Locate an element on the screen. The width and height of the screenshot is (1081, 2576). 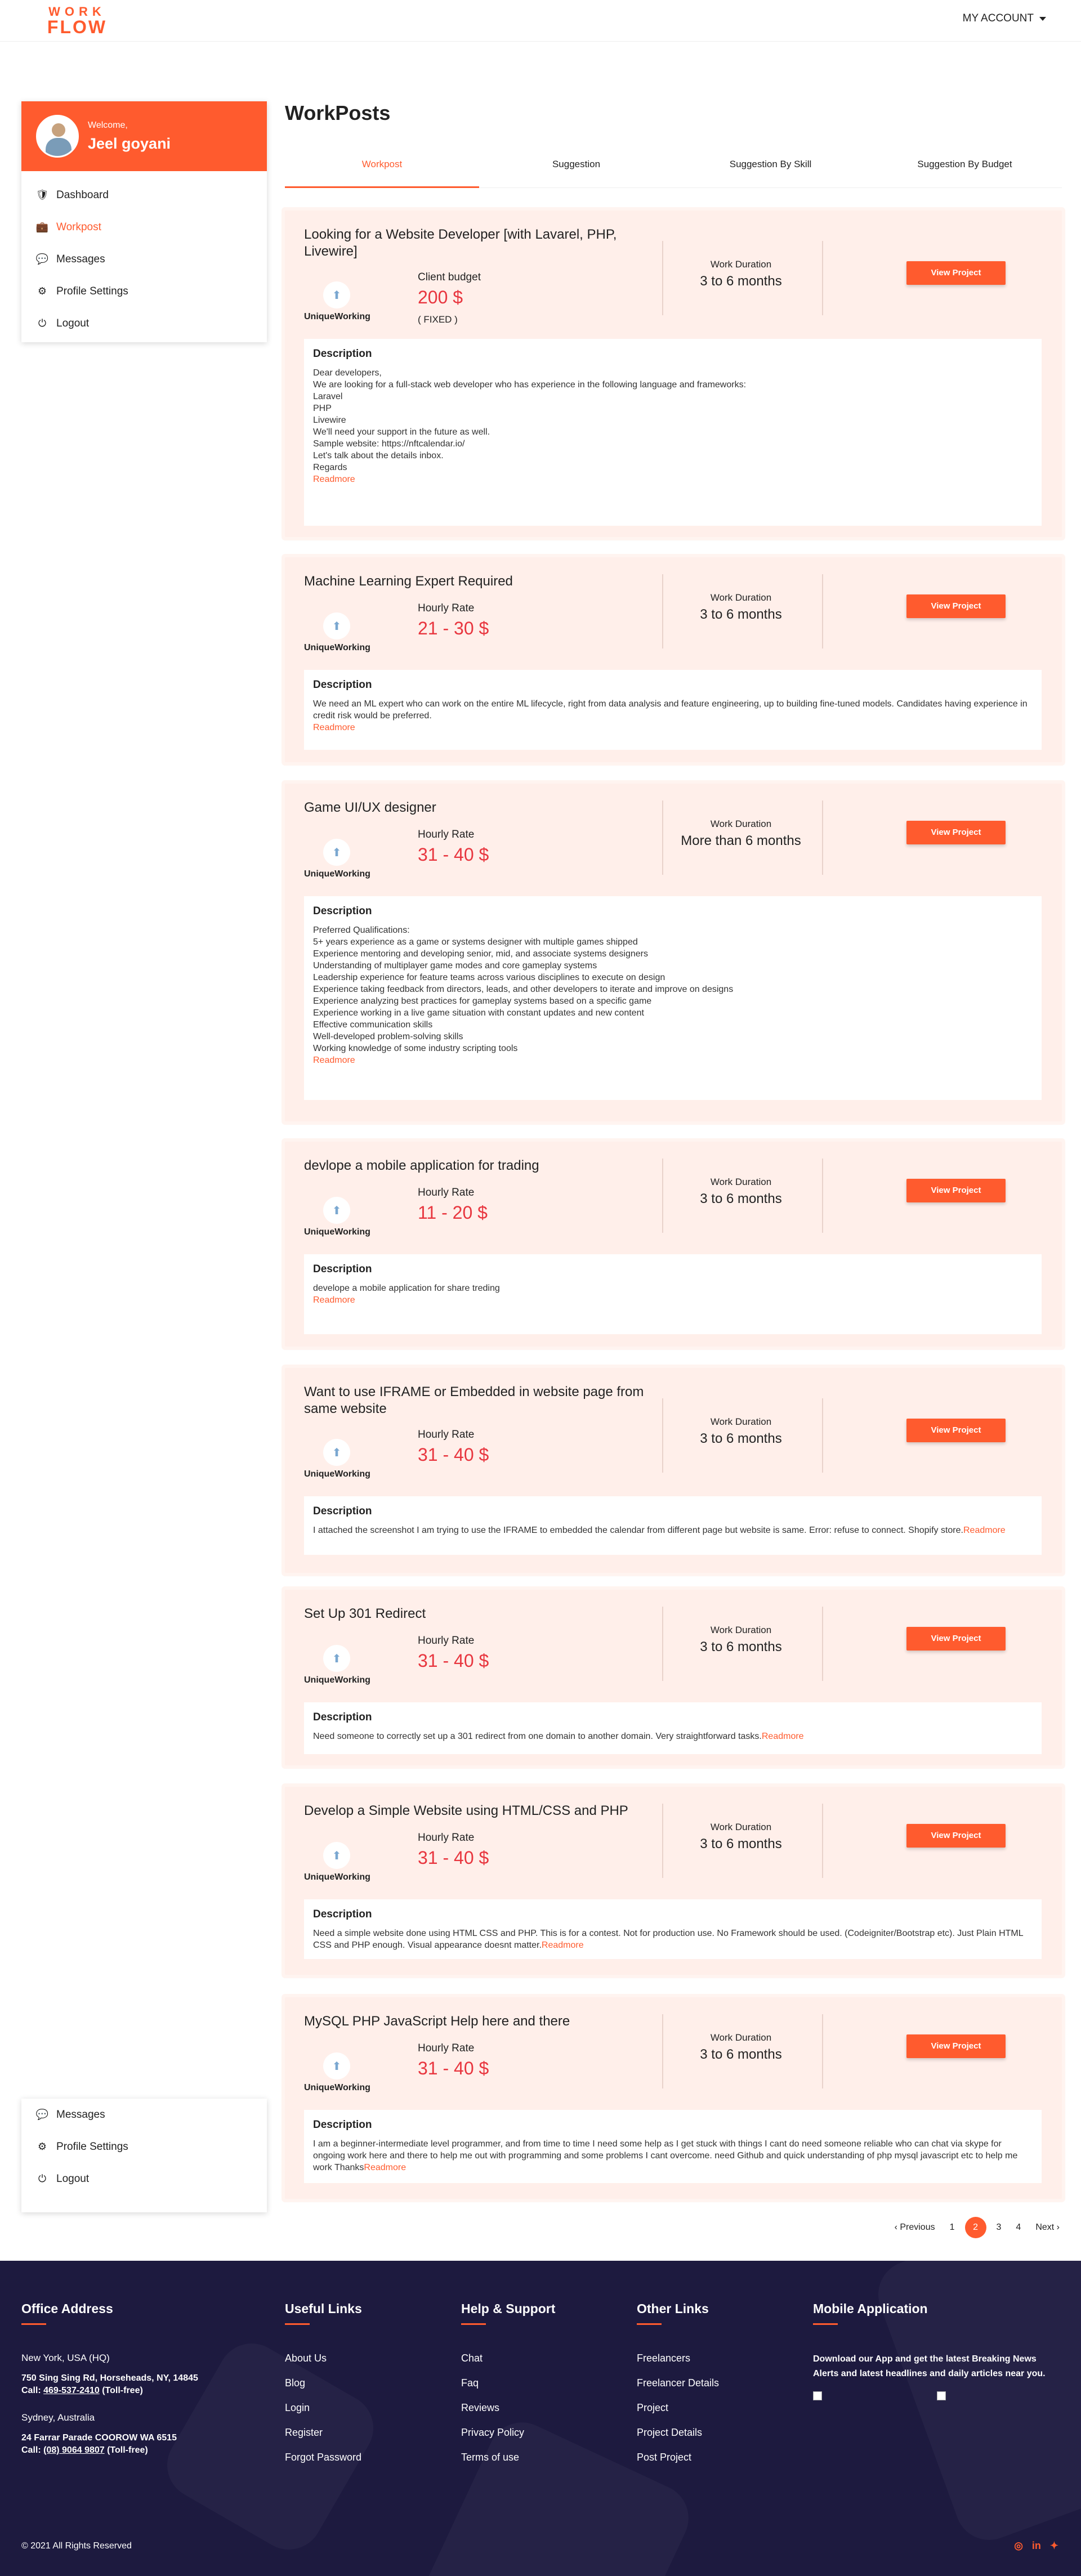
my-account-dropdown: MY ACCOUNT is located at coordinates (1004, 18).